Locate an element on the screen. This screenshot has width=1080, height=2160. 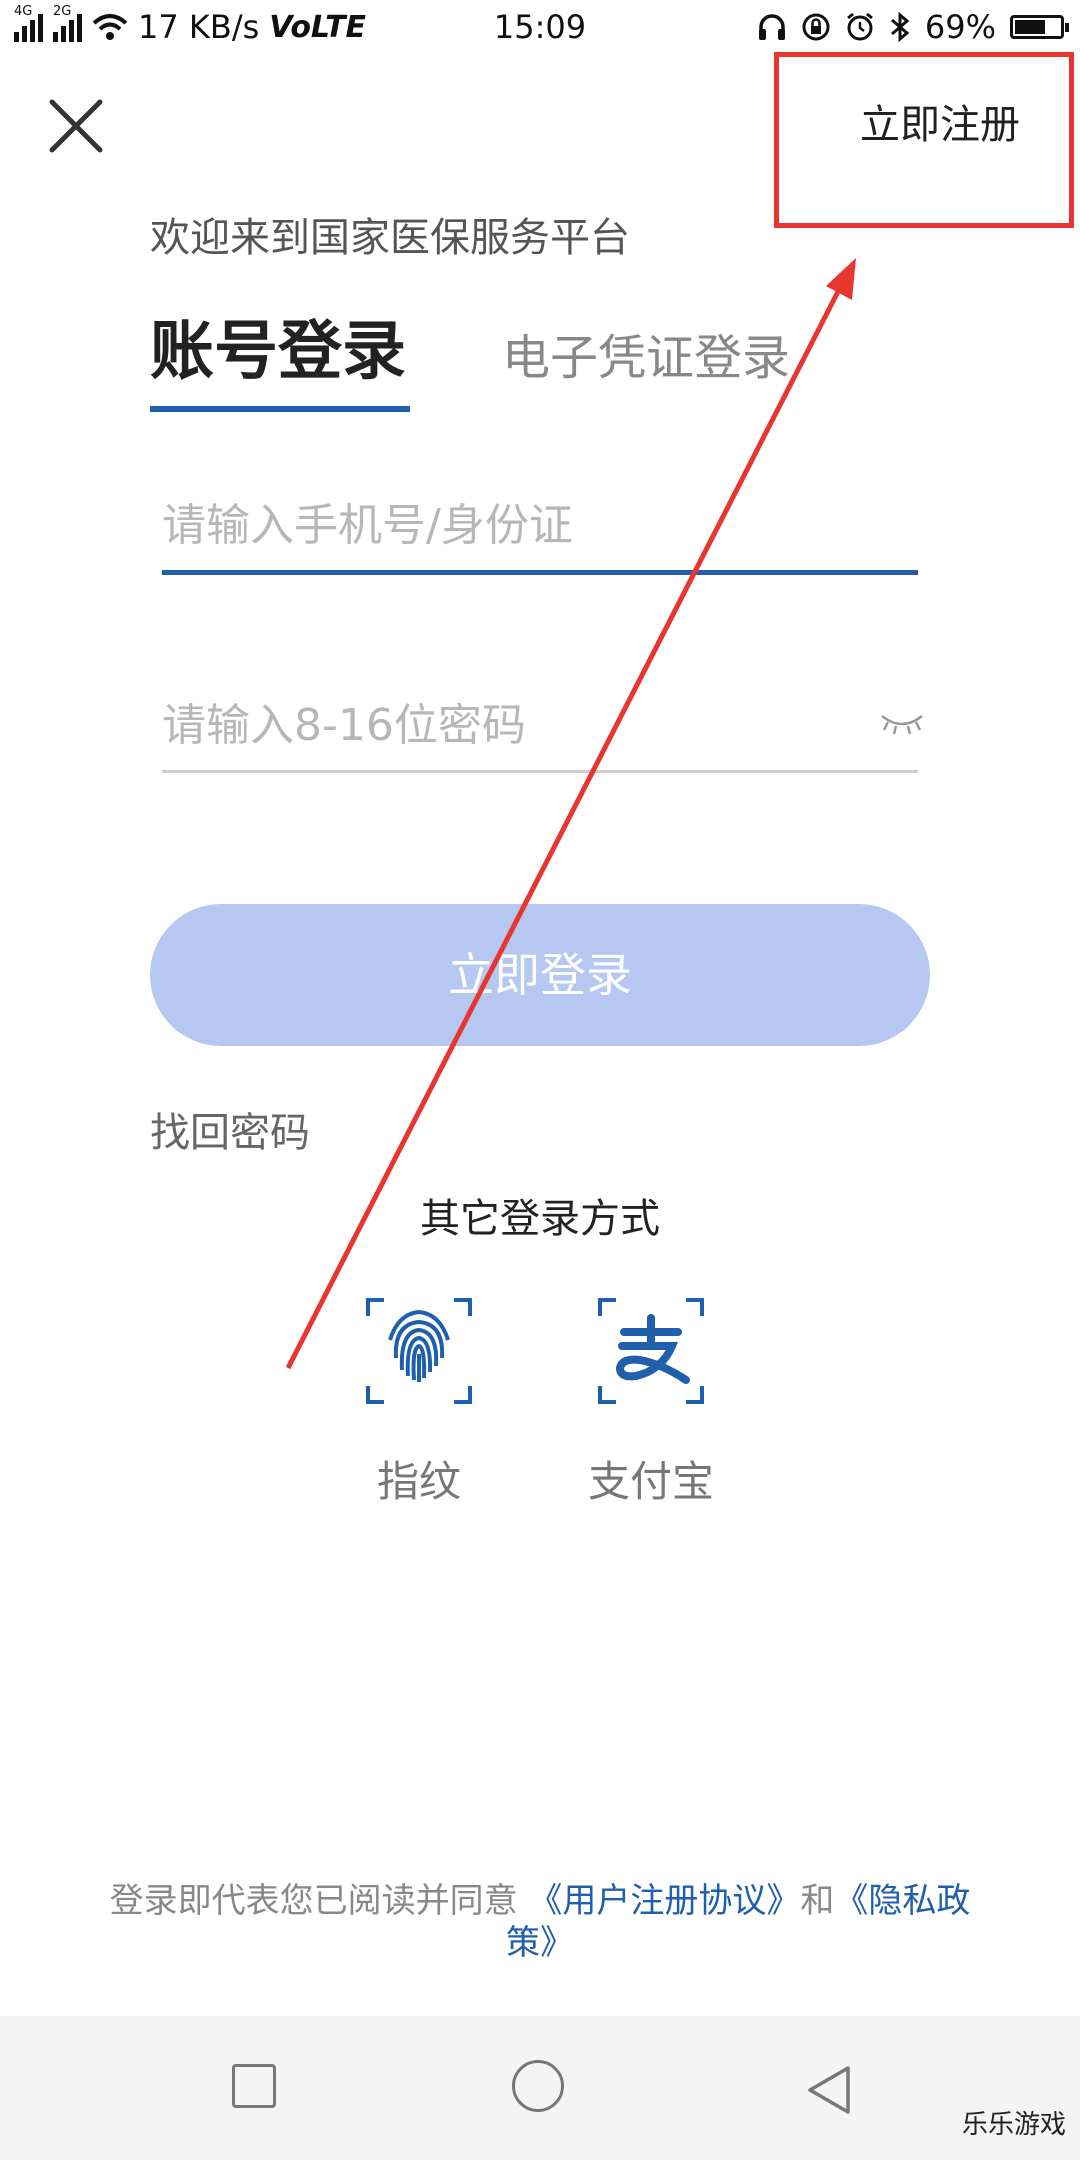
login-button: 立即登录 is located at coordinates (540, 975).